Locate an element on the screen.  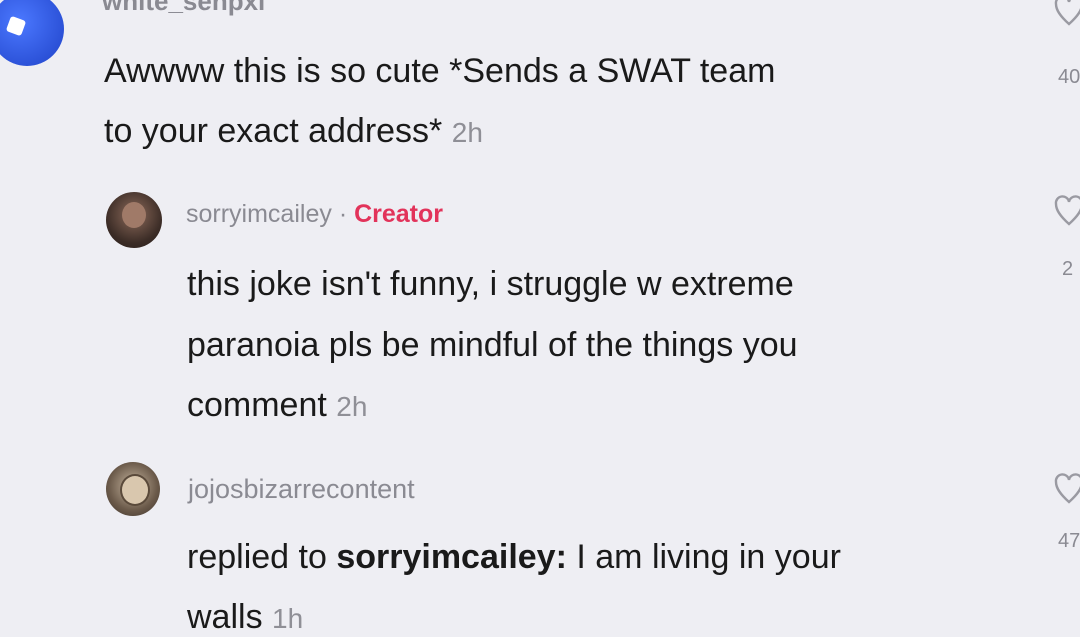
avatar-sorryimcailey is located at coordinates (134, 220).